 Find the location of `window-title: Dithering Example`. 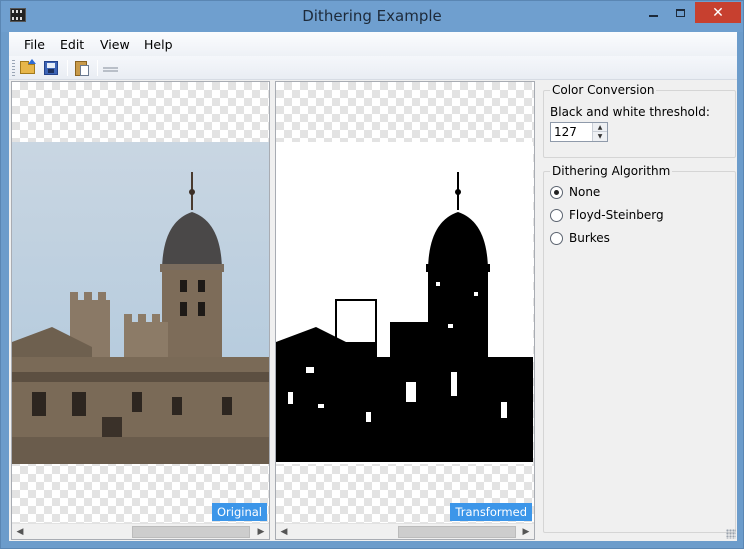

window-title: Dithering Example is located at coordinates (372, 16).